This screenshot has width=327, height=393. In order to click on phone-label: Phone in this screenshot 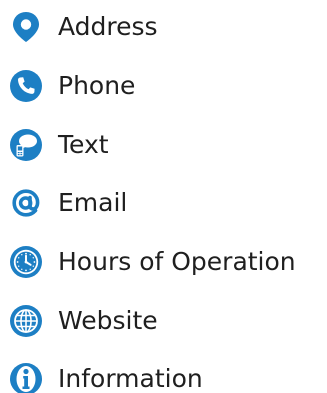, I will do `click(97, 85)`.